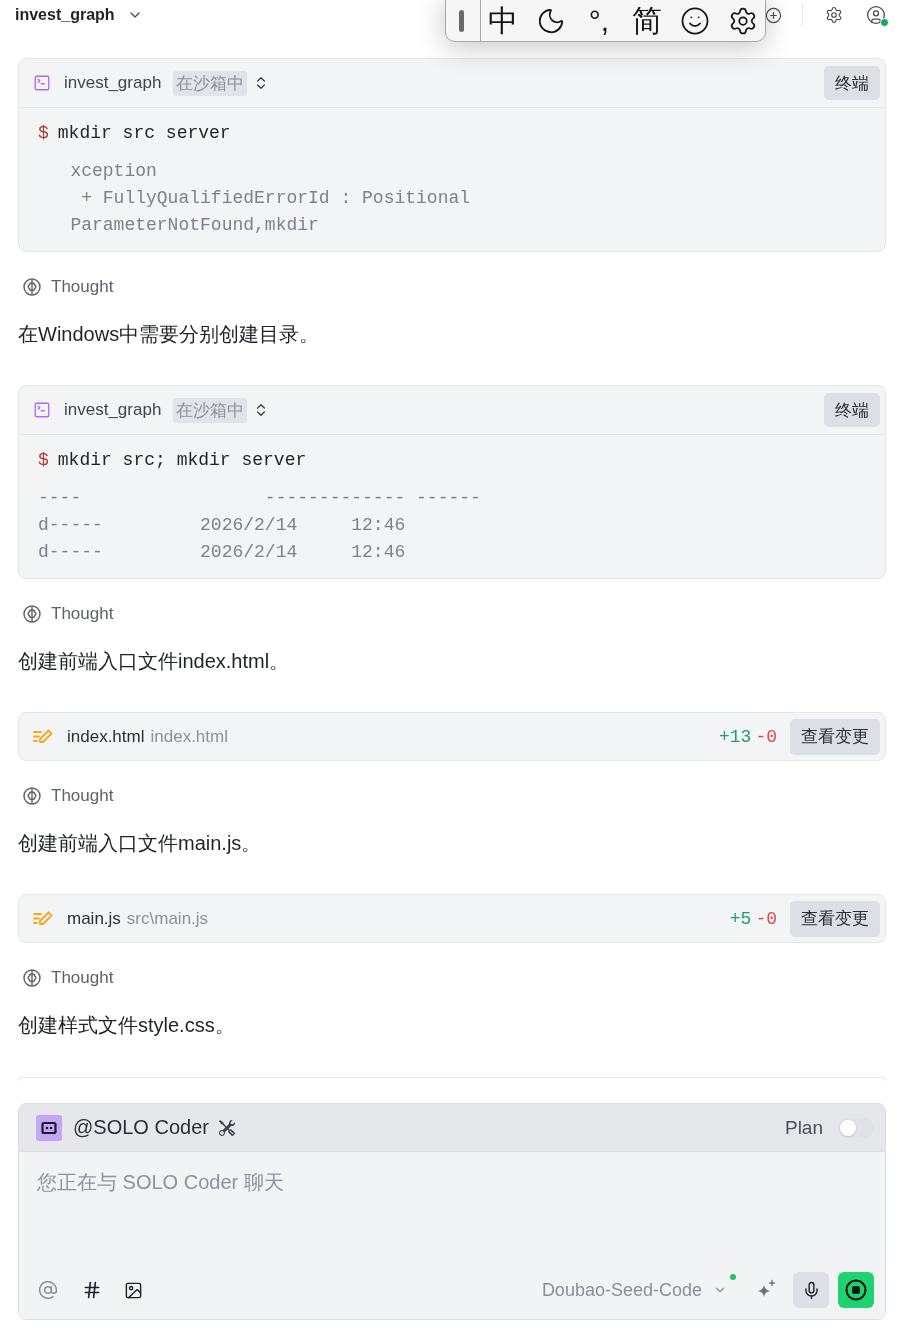  Describe the element at coordinates (270, 198) in the screenshot. I see `terminal-output: xception + FullyQualifiedErrorId : Positional ParameterNotFound,mkdir` at that location.